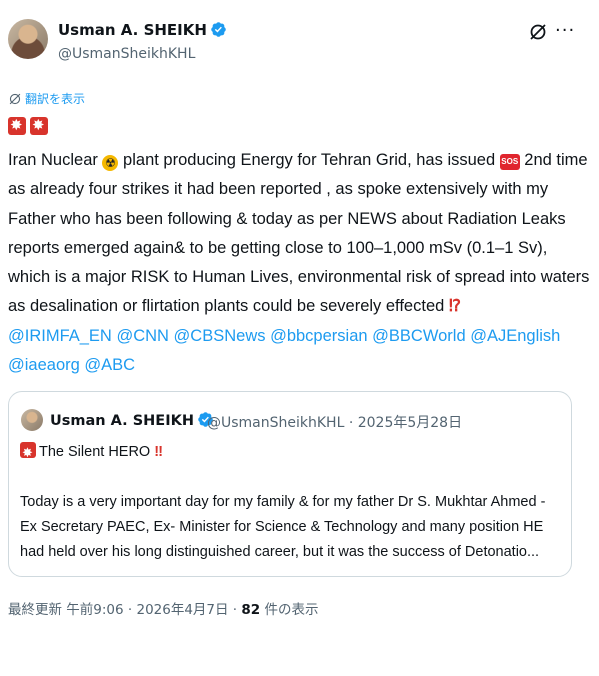 The image size is (599, 676). I want to click on mention-link: @iaeaorg, so click(44, 365).